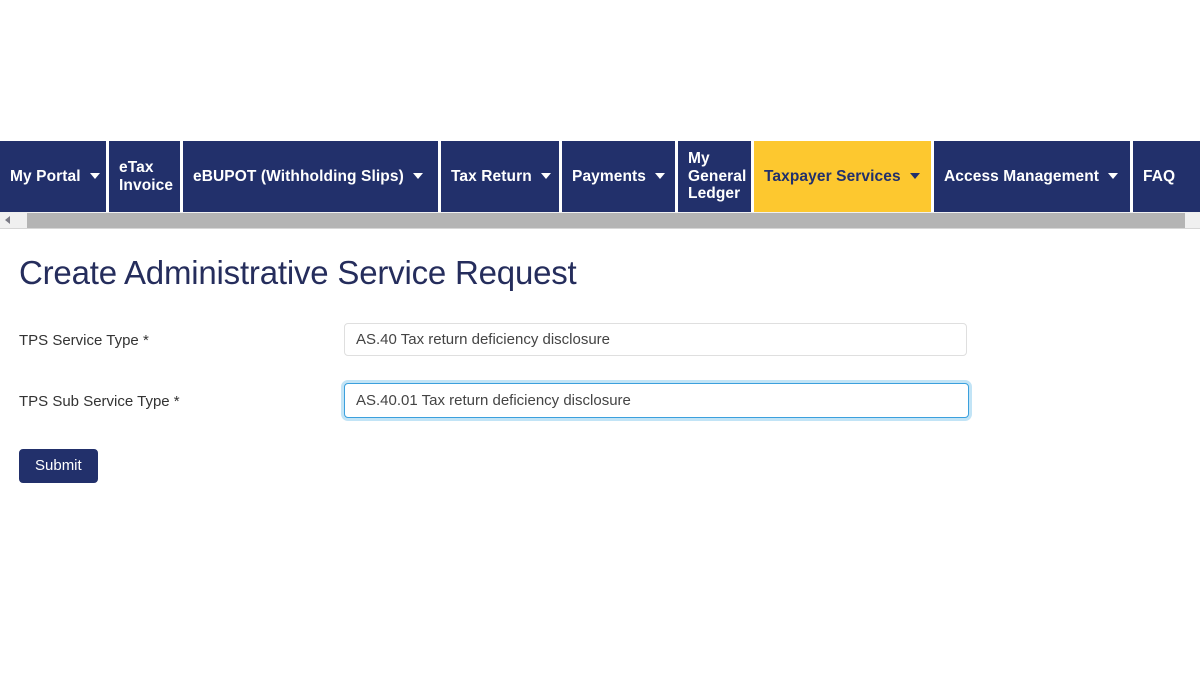 This screenshot has height=675, width=1200. I want to click on nav-item-tax-return: Tax Return, so click(501, 176).